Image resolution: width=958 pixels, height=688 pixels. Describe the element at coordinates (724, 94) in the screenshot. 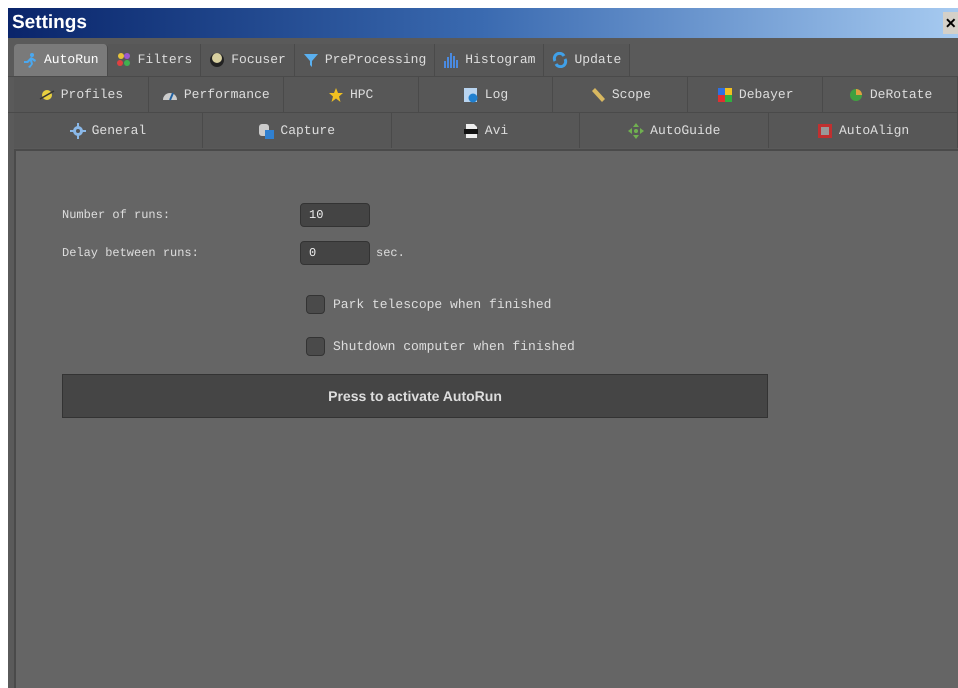

I see `color-squares-icon` at that location.